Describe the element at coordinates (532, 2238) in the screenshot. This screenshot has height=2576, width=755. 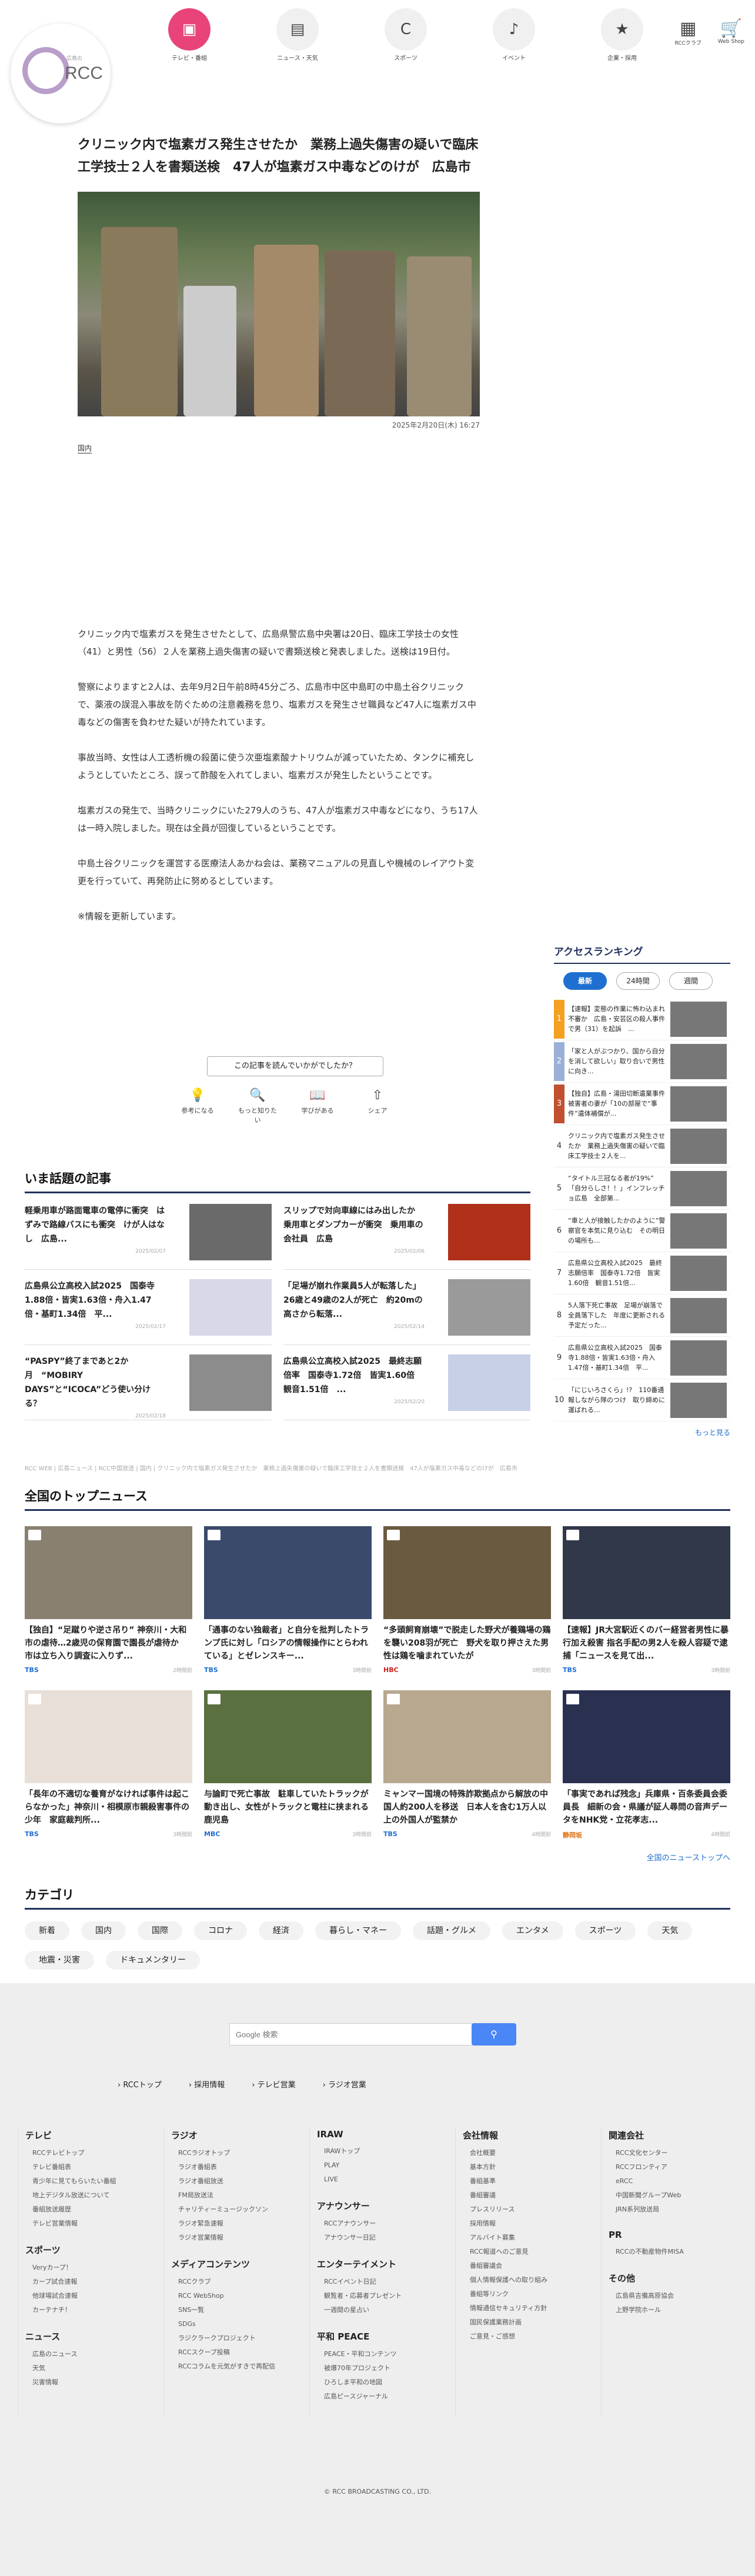
I see `footer-link-item: アルバイト募集` at that location.